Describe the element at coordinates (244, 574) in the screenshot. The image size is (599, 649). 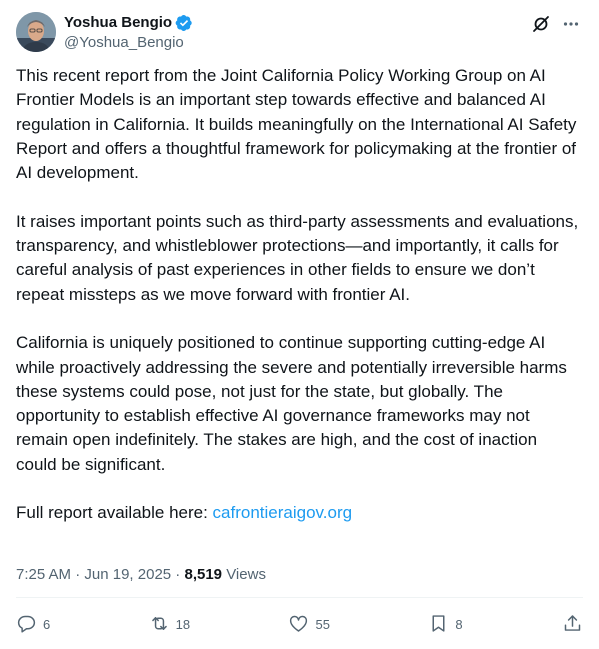
I see `views-label: Views` at that location.